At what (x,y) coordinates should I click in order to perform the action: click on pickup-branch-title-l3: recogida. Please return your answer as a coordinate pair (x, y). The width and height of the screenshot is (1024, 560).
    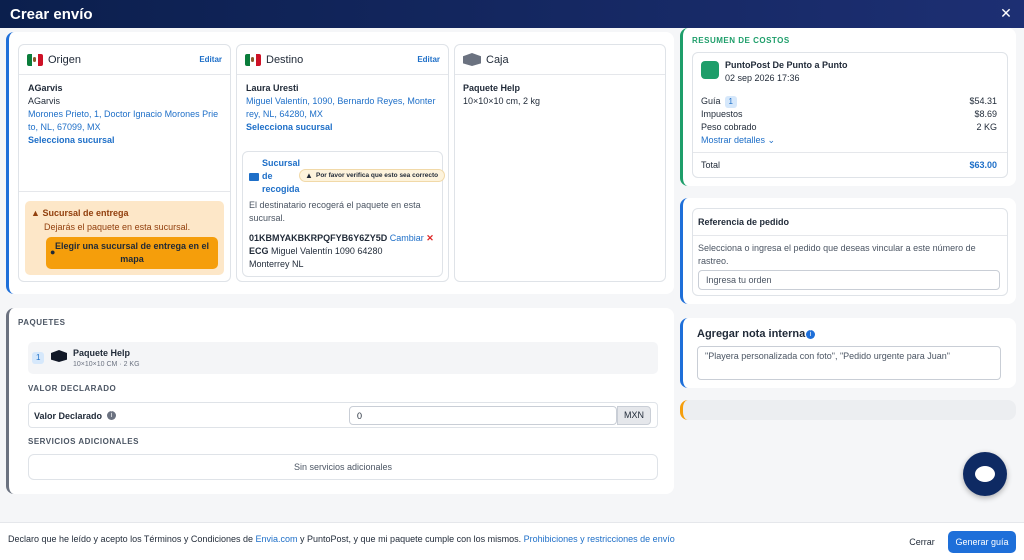
    Looking at the image, I should click on (281, 189).